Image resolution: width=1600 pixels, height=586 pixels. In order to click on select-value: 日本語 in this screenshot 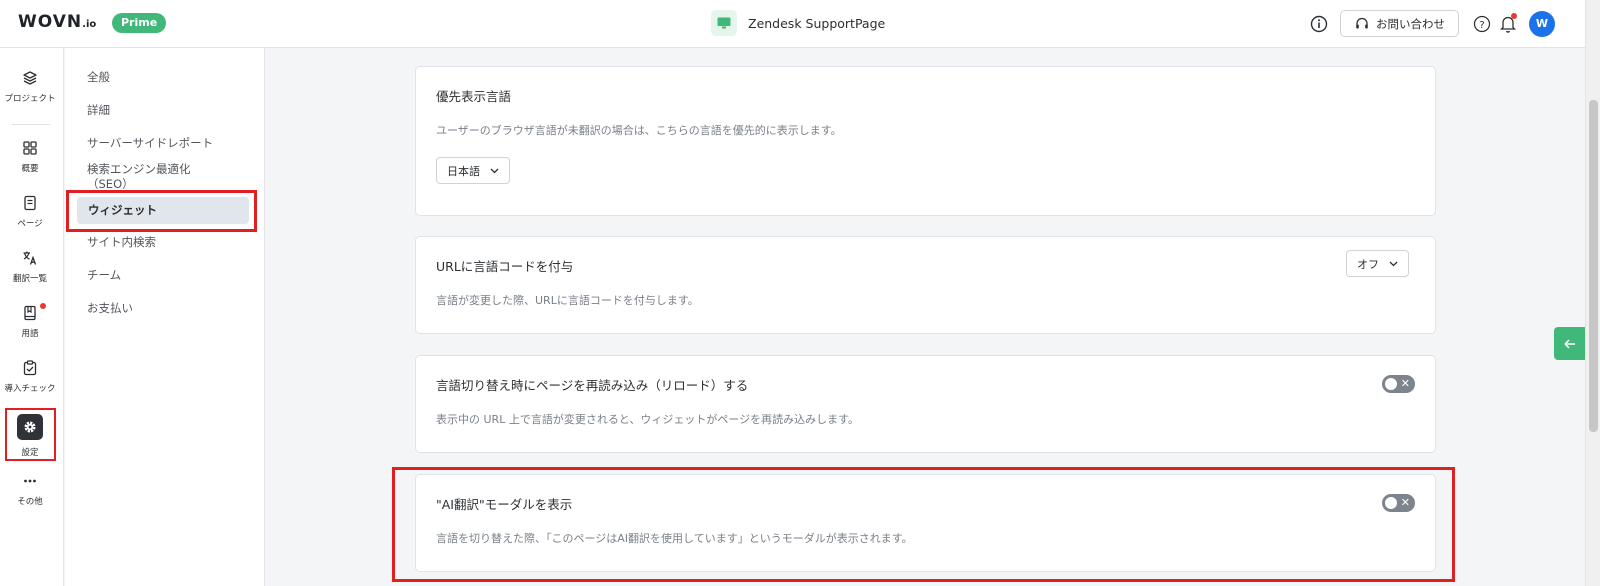, I will do `click(463, 171)`.